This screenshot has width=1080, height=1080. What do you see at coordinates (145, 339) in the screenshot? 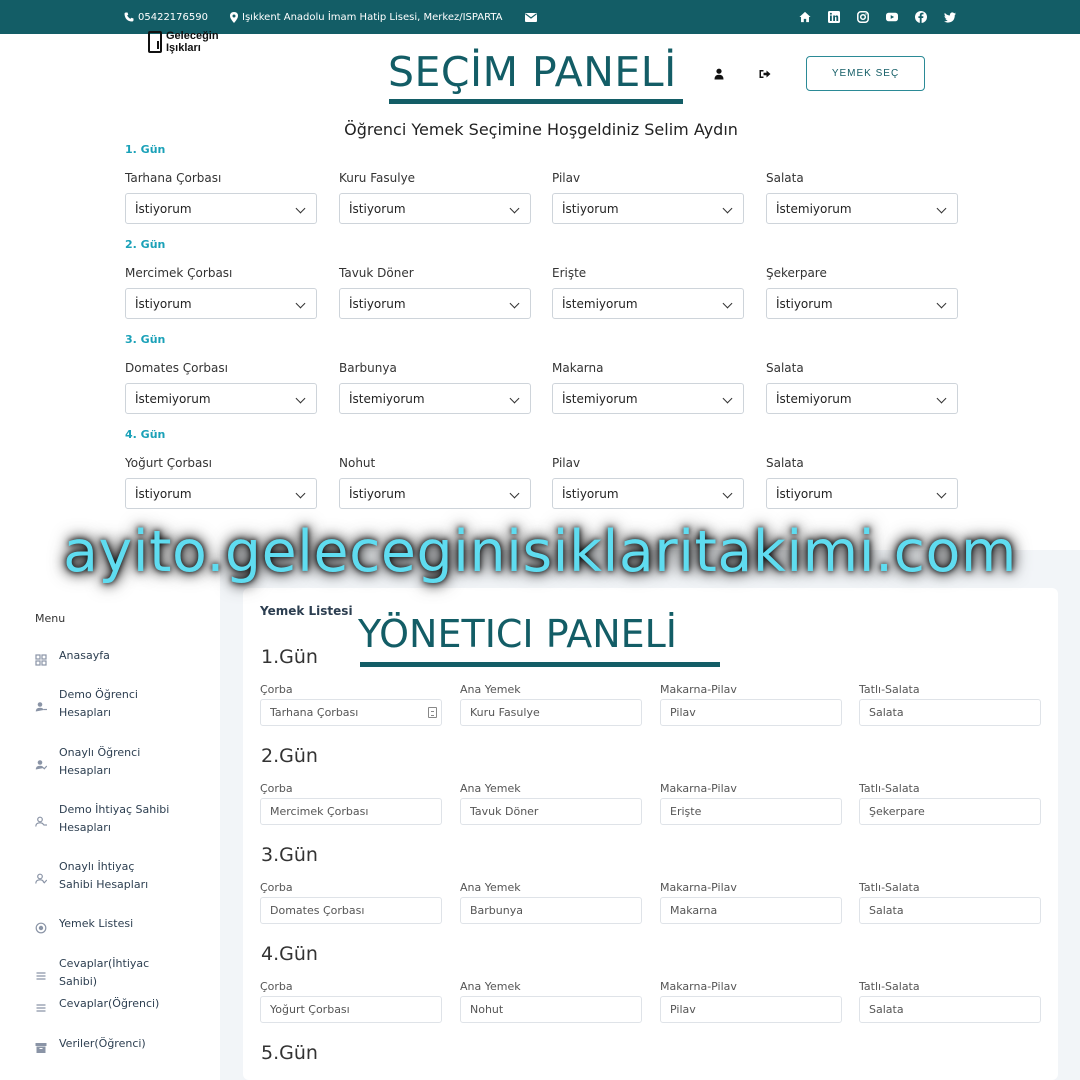
I see `day-title: 3. Gün` at bounding box center [145, 339].